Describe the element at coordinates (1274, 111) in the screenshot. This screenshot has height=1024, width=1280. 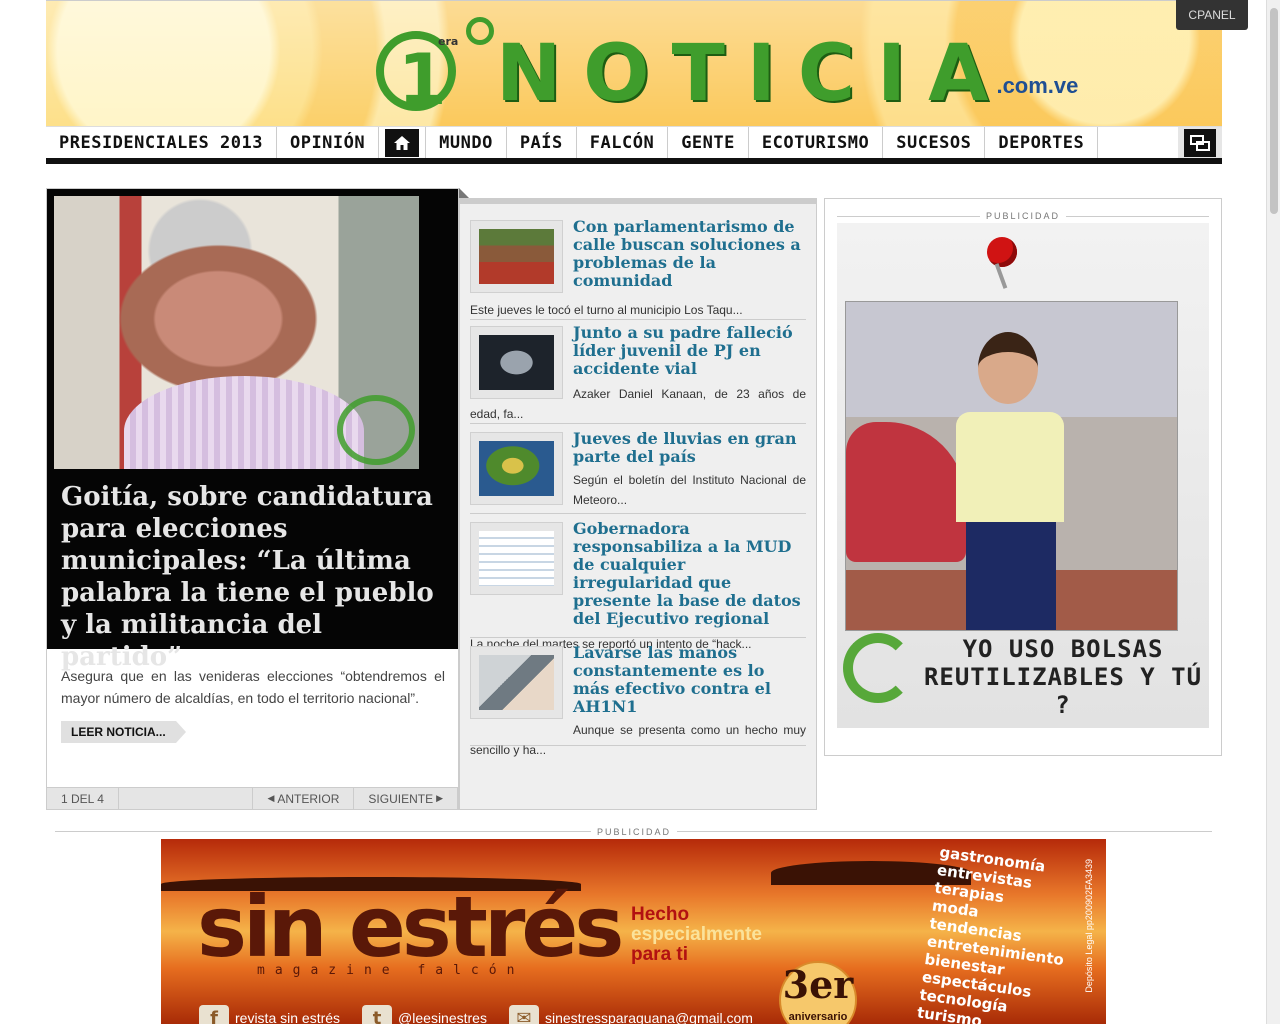
I see `scrollbar-thumb` at that location.